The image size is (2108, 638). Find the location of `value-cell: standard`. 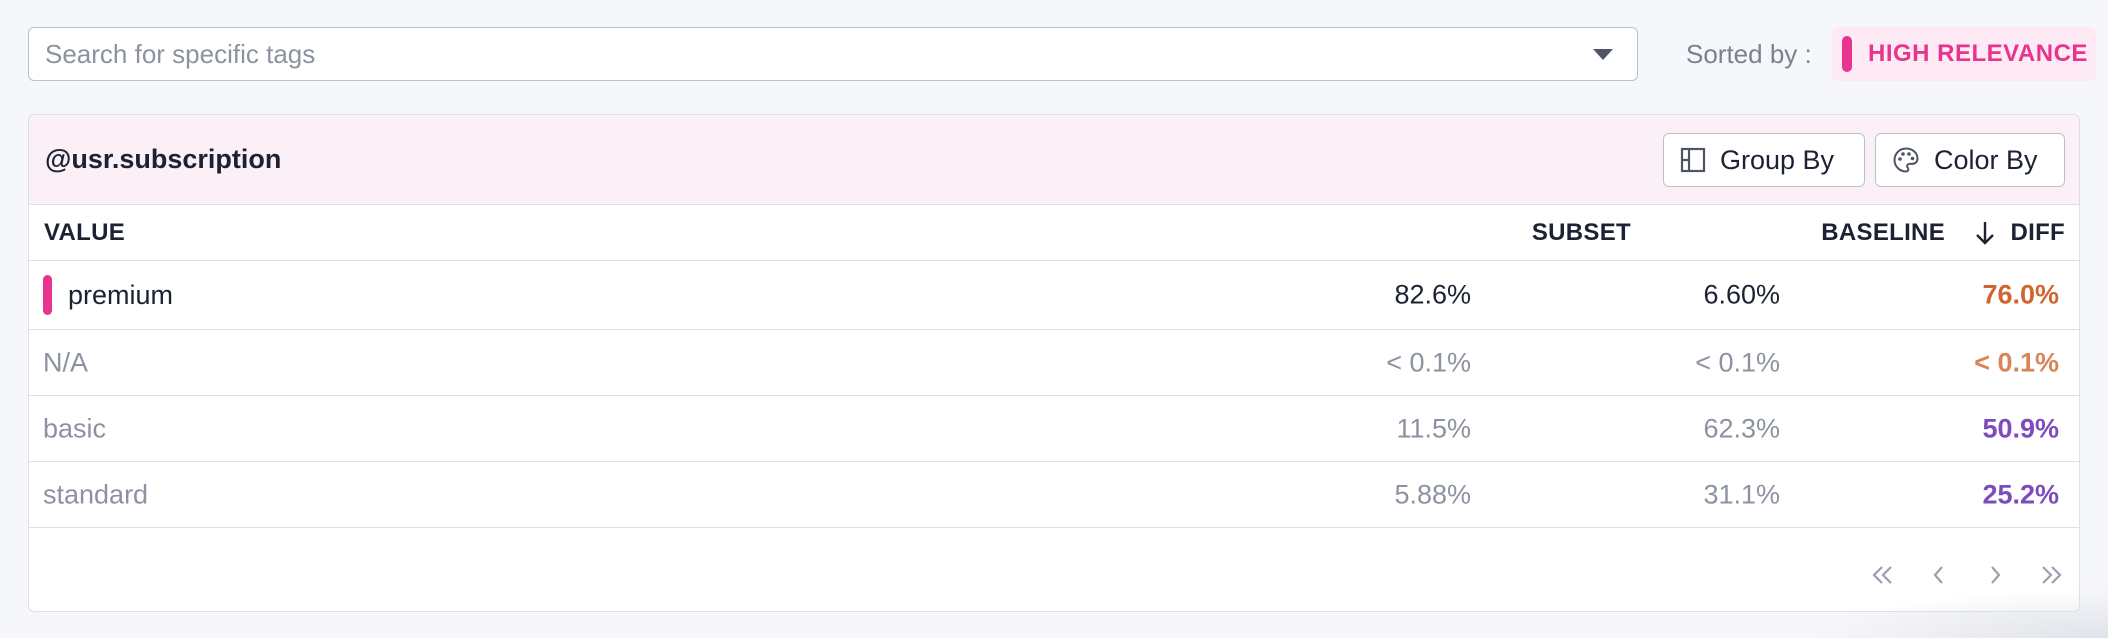

value-cell: standard is located at coordinates (95, 494).